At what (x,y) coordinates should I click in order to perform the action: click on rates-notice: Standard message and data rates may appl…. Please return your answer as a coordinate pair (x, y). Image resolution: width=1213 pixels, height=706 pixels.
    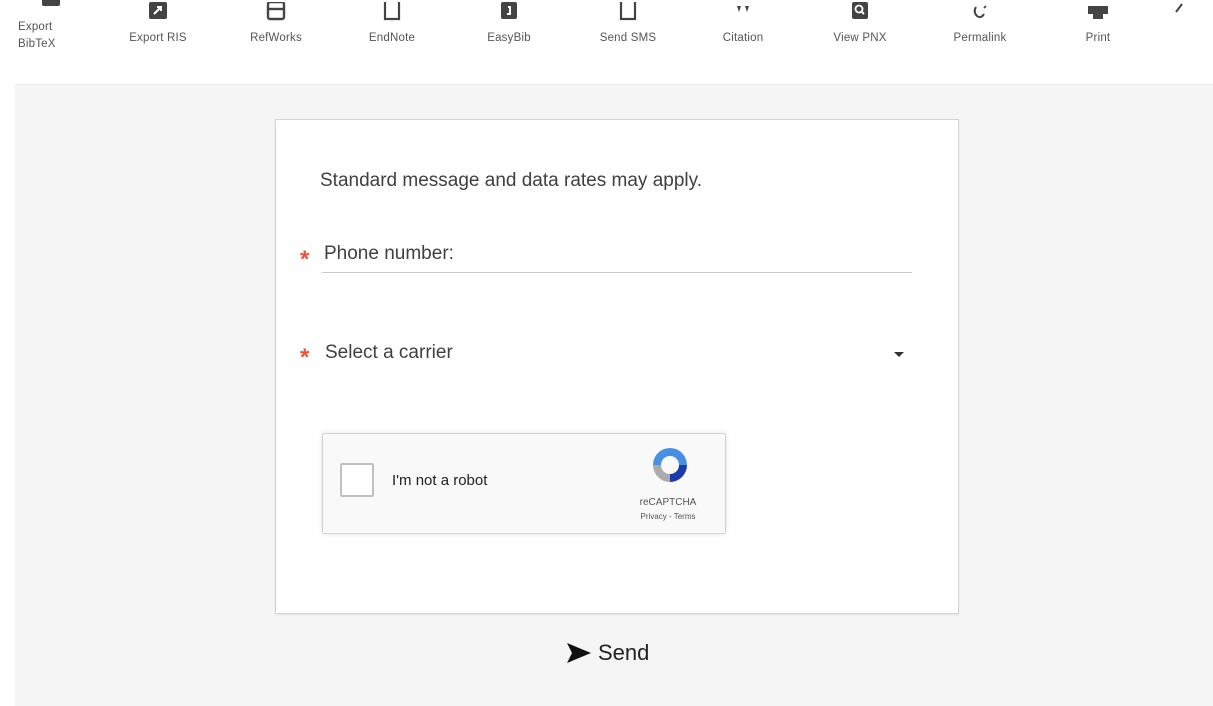
    Looking at the image, I should click on (511, 180).